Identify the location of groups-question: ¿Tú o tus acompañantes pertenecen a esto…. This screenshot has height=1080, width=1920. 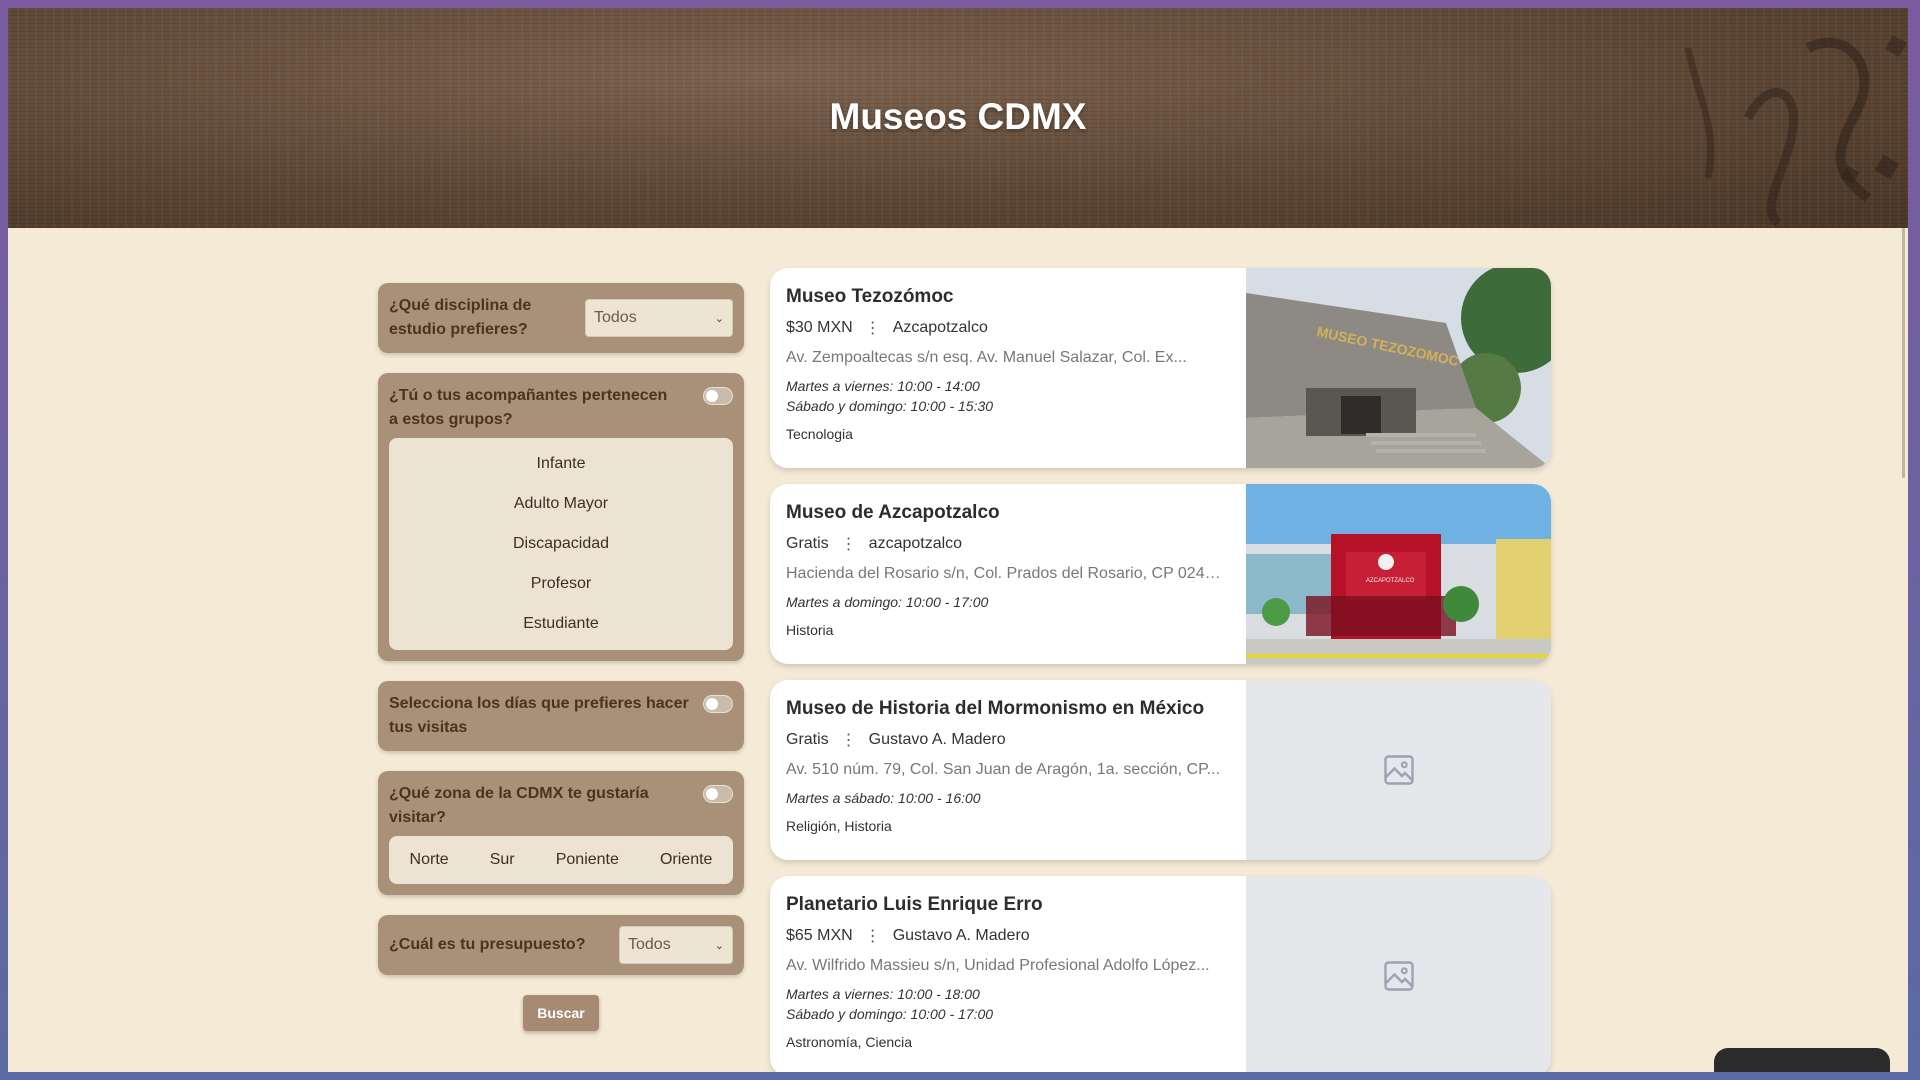
(528, 407).